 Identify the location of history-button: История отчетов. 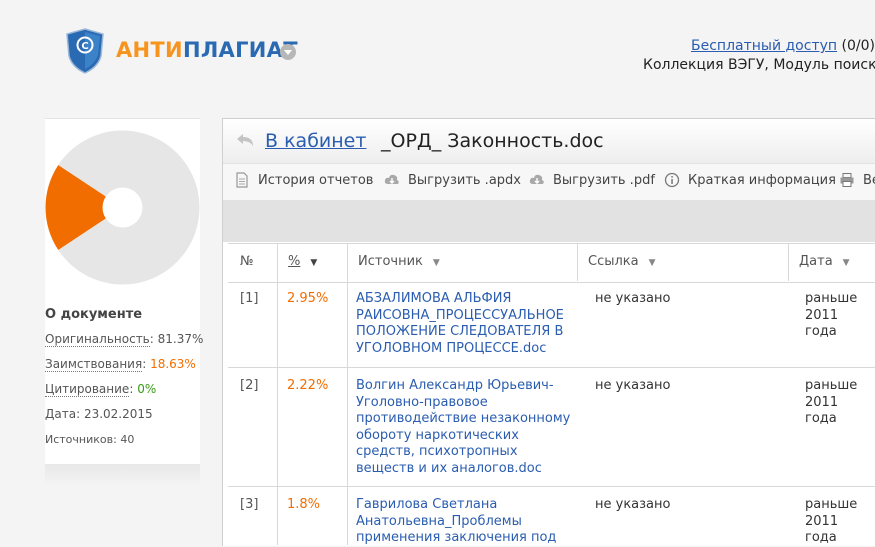
(303, 180).